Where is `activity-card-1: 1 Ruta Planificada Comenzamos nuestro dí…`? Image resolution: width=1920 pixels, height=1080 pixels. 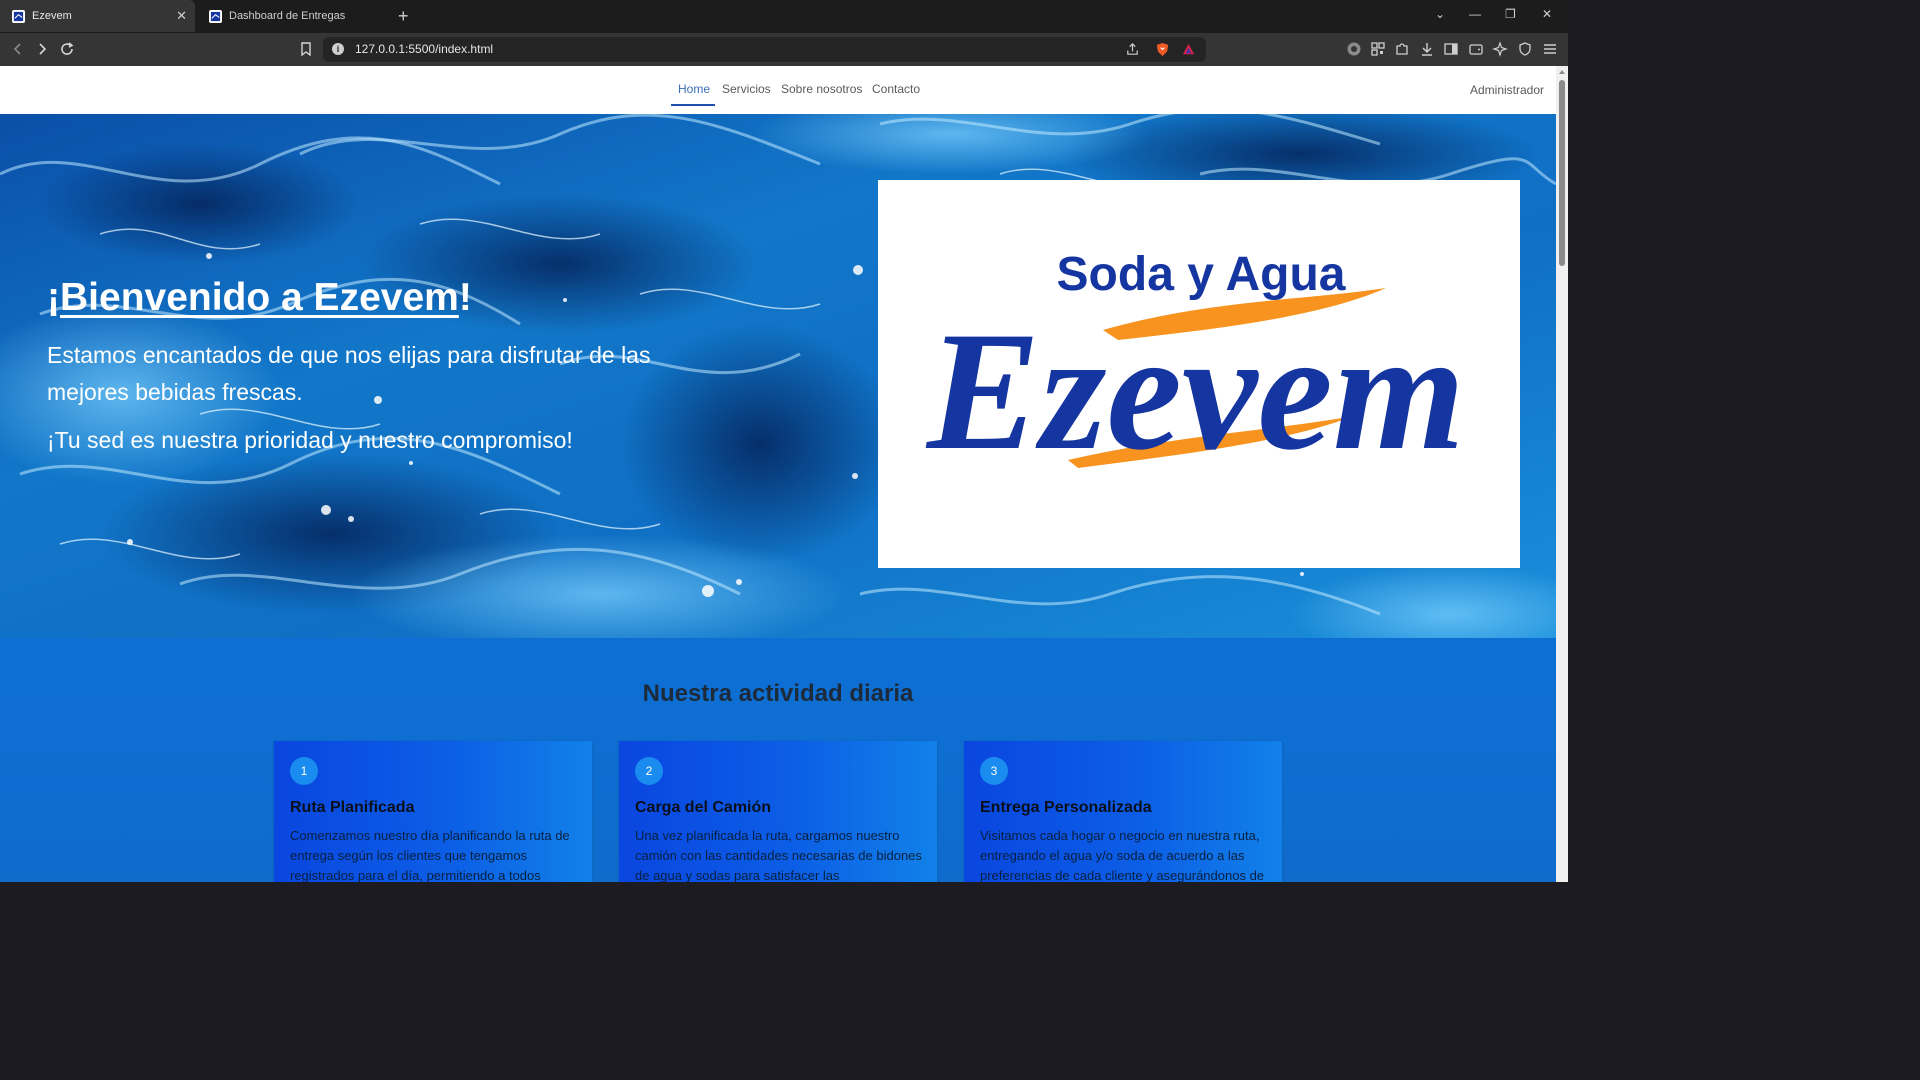 activity-card-1: 1 Ruta Planificada Comenzamos nuestro dí… is located at coordinates (433, 811).